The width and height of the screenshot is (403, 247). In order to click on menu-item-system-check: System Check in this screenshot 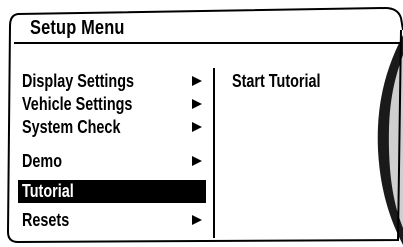, I will do `click(112, 127)`.